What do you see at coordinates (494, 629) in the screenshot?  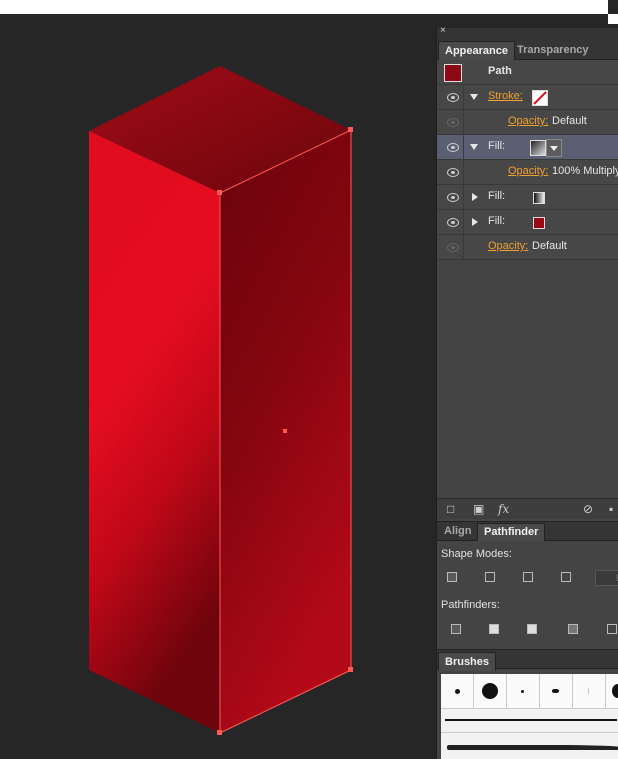 I see `trim-icon` at bounding box center [494, 629].